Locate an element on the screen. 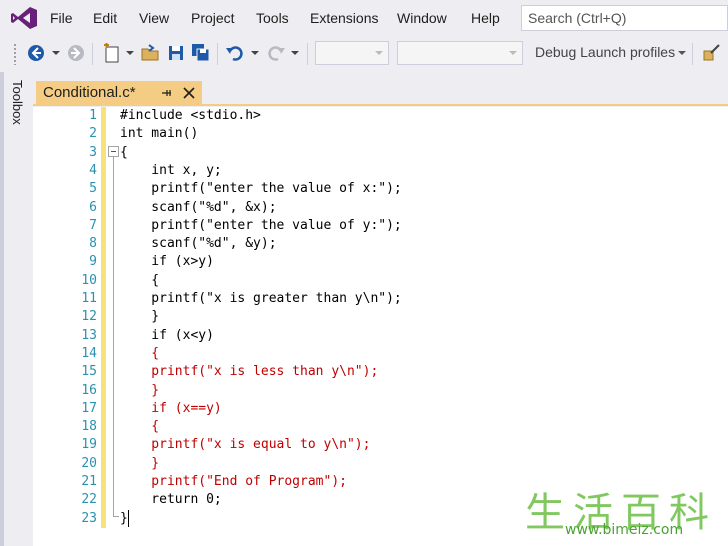 Image resolution: width=728 pixels, height=546 pixels. line-number: 16 is located at coordinates (89, 390).